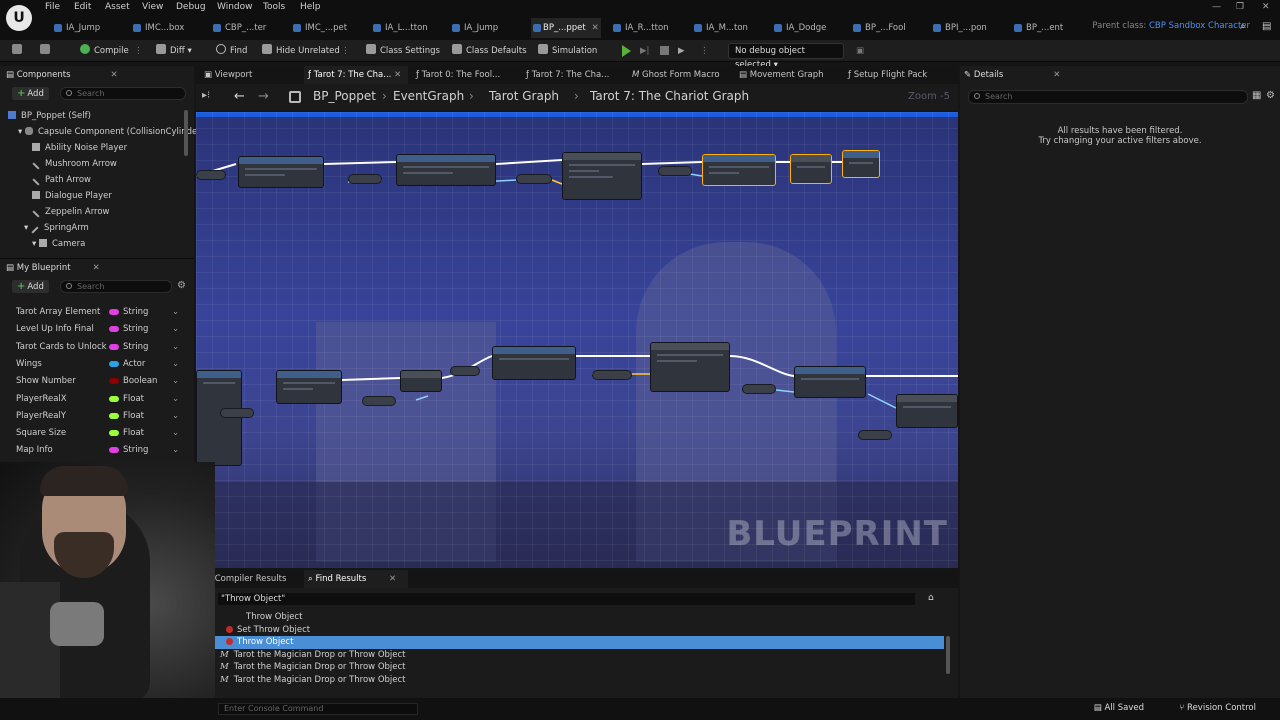 The width and height of the screenshot is (1280, 720). What do you see at coordinates (263, 96) in the screenshot?
I see `forward-arrow-icon: →` at bounding box center [263, 96].